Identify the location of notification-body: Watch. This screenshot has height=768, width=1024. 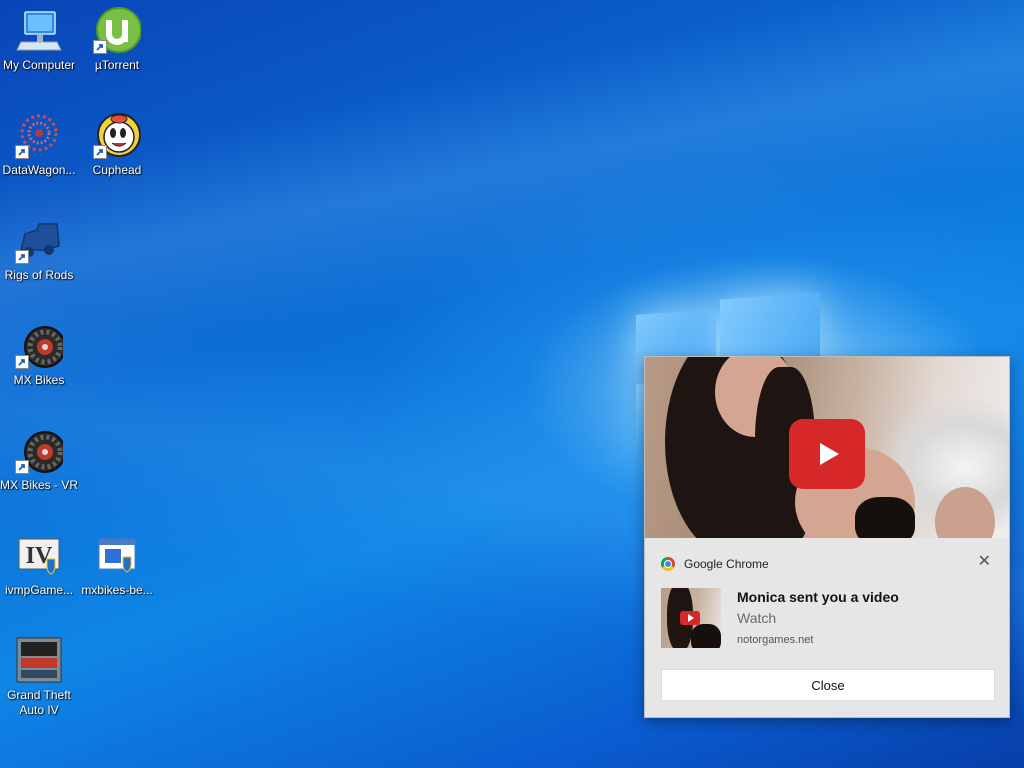
(757, 618).